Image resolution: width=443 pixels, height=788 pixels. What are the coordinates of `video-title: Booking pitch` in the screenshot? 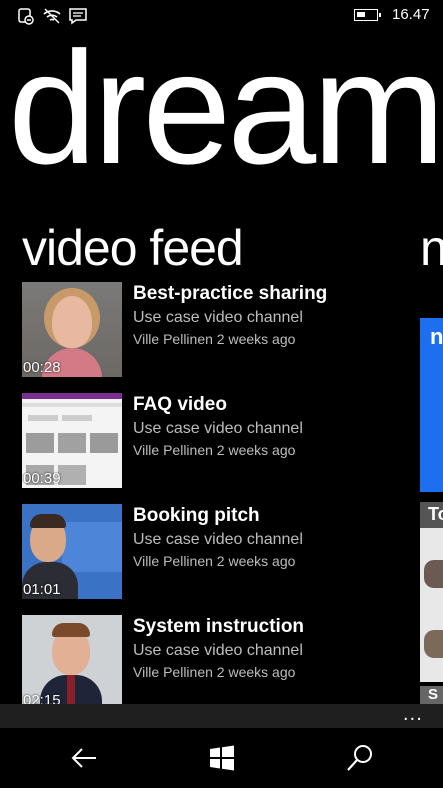 It's located at (196, 515).